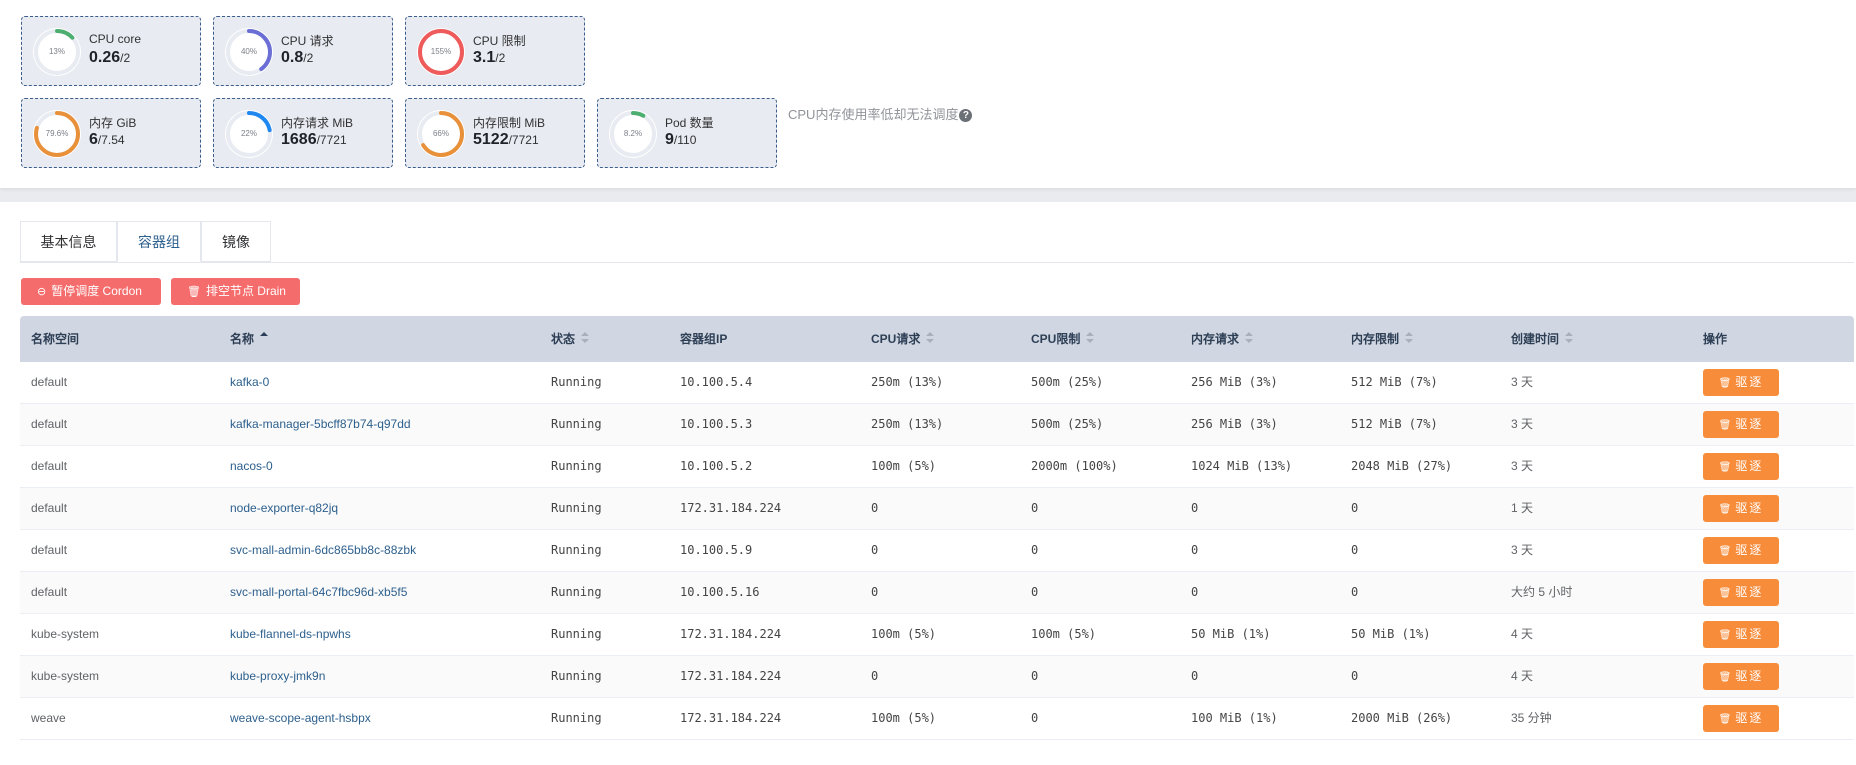 The width and height of the screenshot is (1856, 765). I want to click on cell-name: svc-mall-portal-64c7fbc96d-xb5f5, so click(318, 592).